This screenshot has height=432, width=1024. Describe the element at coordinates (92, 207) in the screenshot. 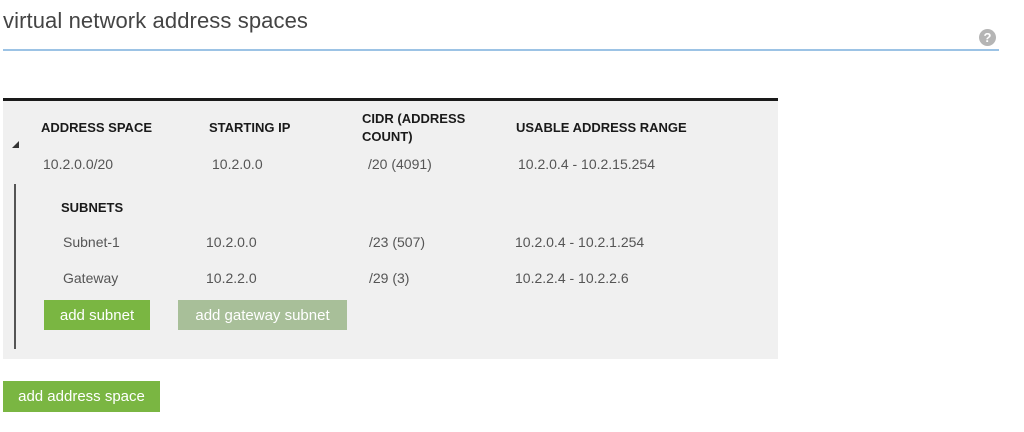

I see `subnets-label: SUBNETS` at that location.